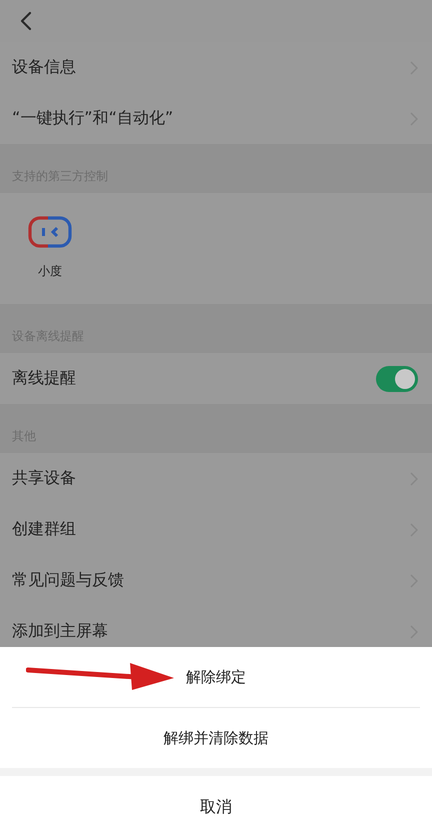 The width and height of the screenshot is (432, 838). What do you see at coordinates (44, 67) in the screenshot?
I see `row-label: 设备信息` at bounding box center [44, 67].